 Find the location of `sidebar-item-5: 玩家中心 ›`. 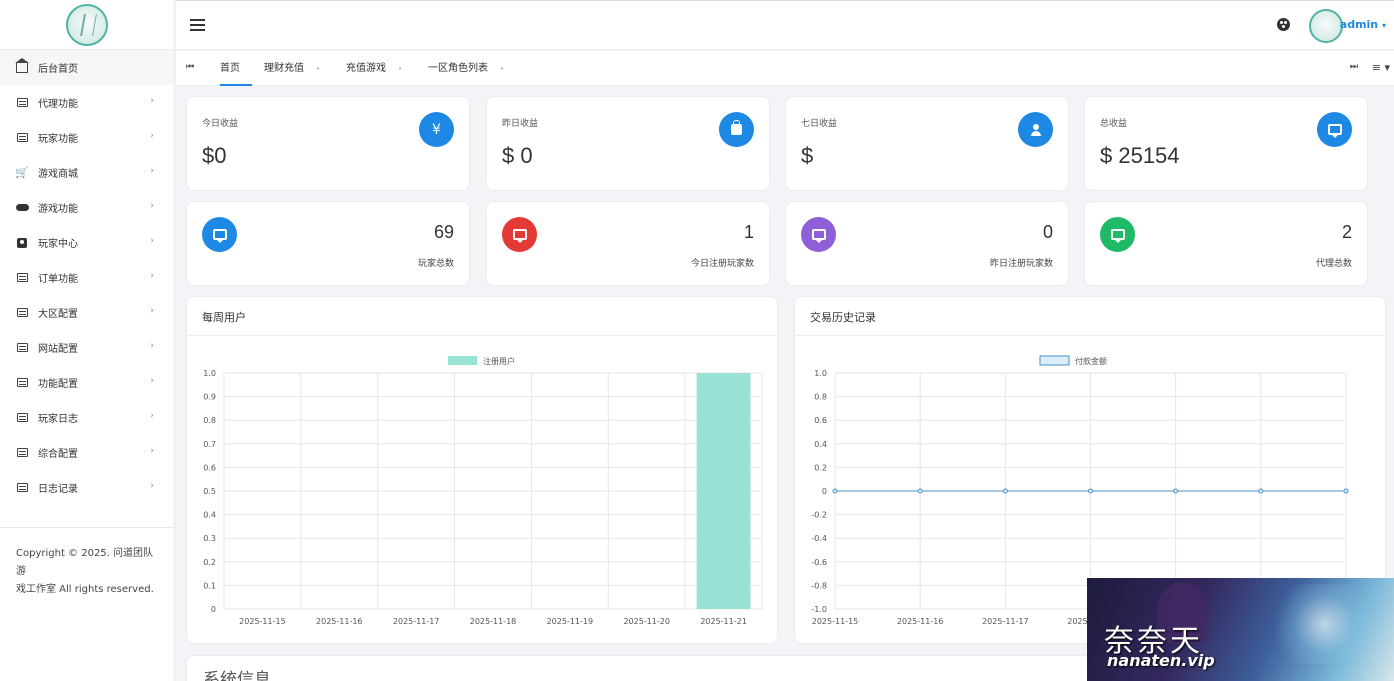

sidebar-item-5: 玩家中心 › is located at coordinates (87, 242).